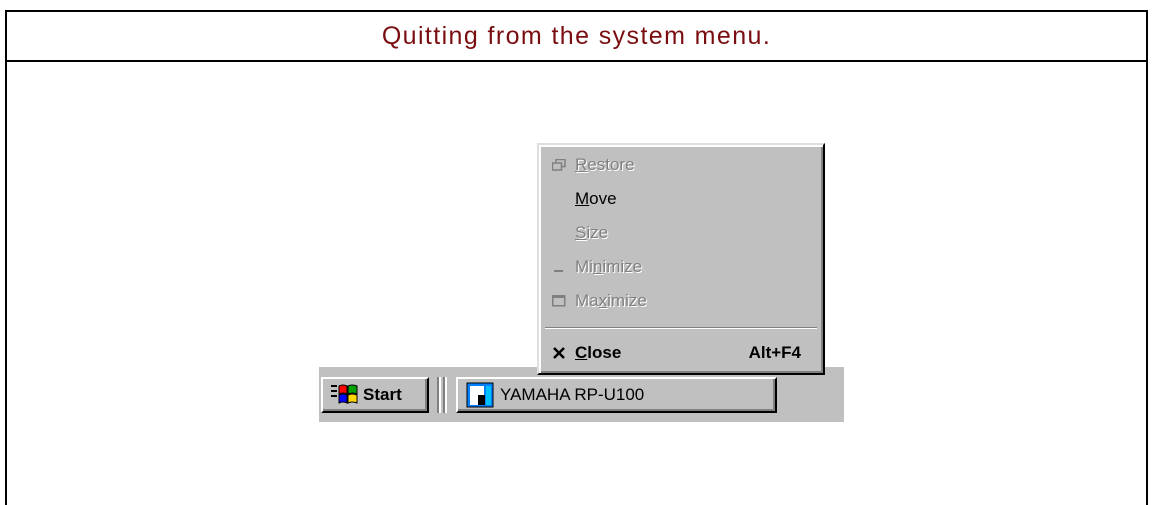 The image size is (1155, 505). Describe the element at coordinates (774, 352) in the screenshot. I see `close-accelerator: Alt+F4` at that location.